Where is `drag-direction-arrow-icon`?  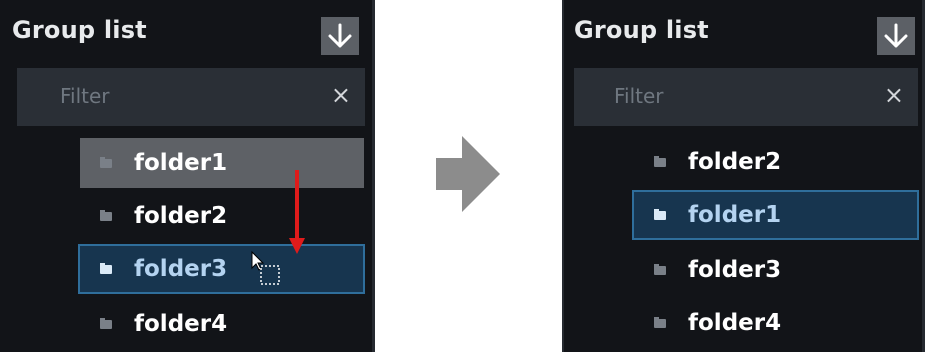
drag-direction-arrow-icon is located at coordinates (297, 212).